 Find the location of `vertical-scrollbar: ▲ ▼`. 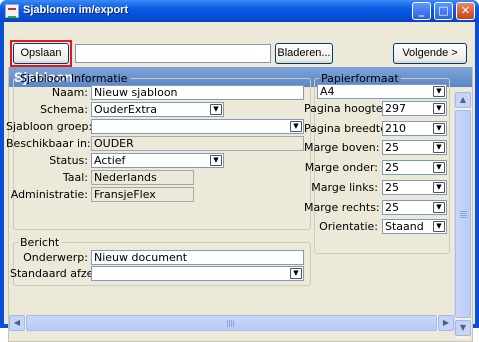

vertical-scrollbar: ▲ ▼ is located at coordinates (462, 215).